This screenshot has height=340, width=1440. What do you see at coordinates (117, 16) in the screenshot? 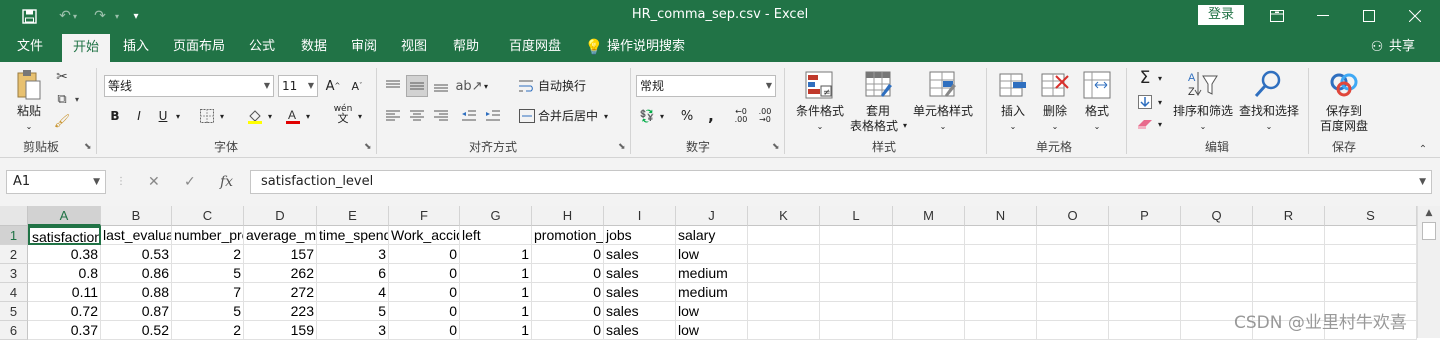
I see `redo-dropdown-icon: ▾` at bounding box center [117, 16].